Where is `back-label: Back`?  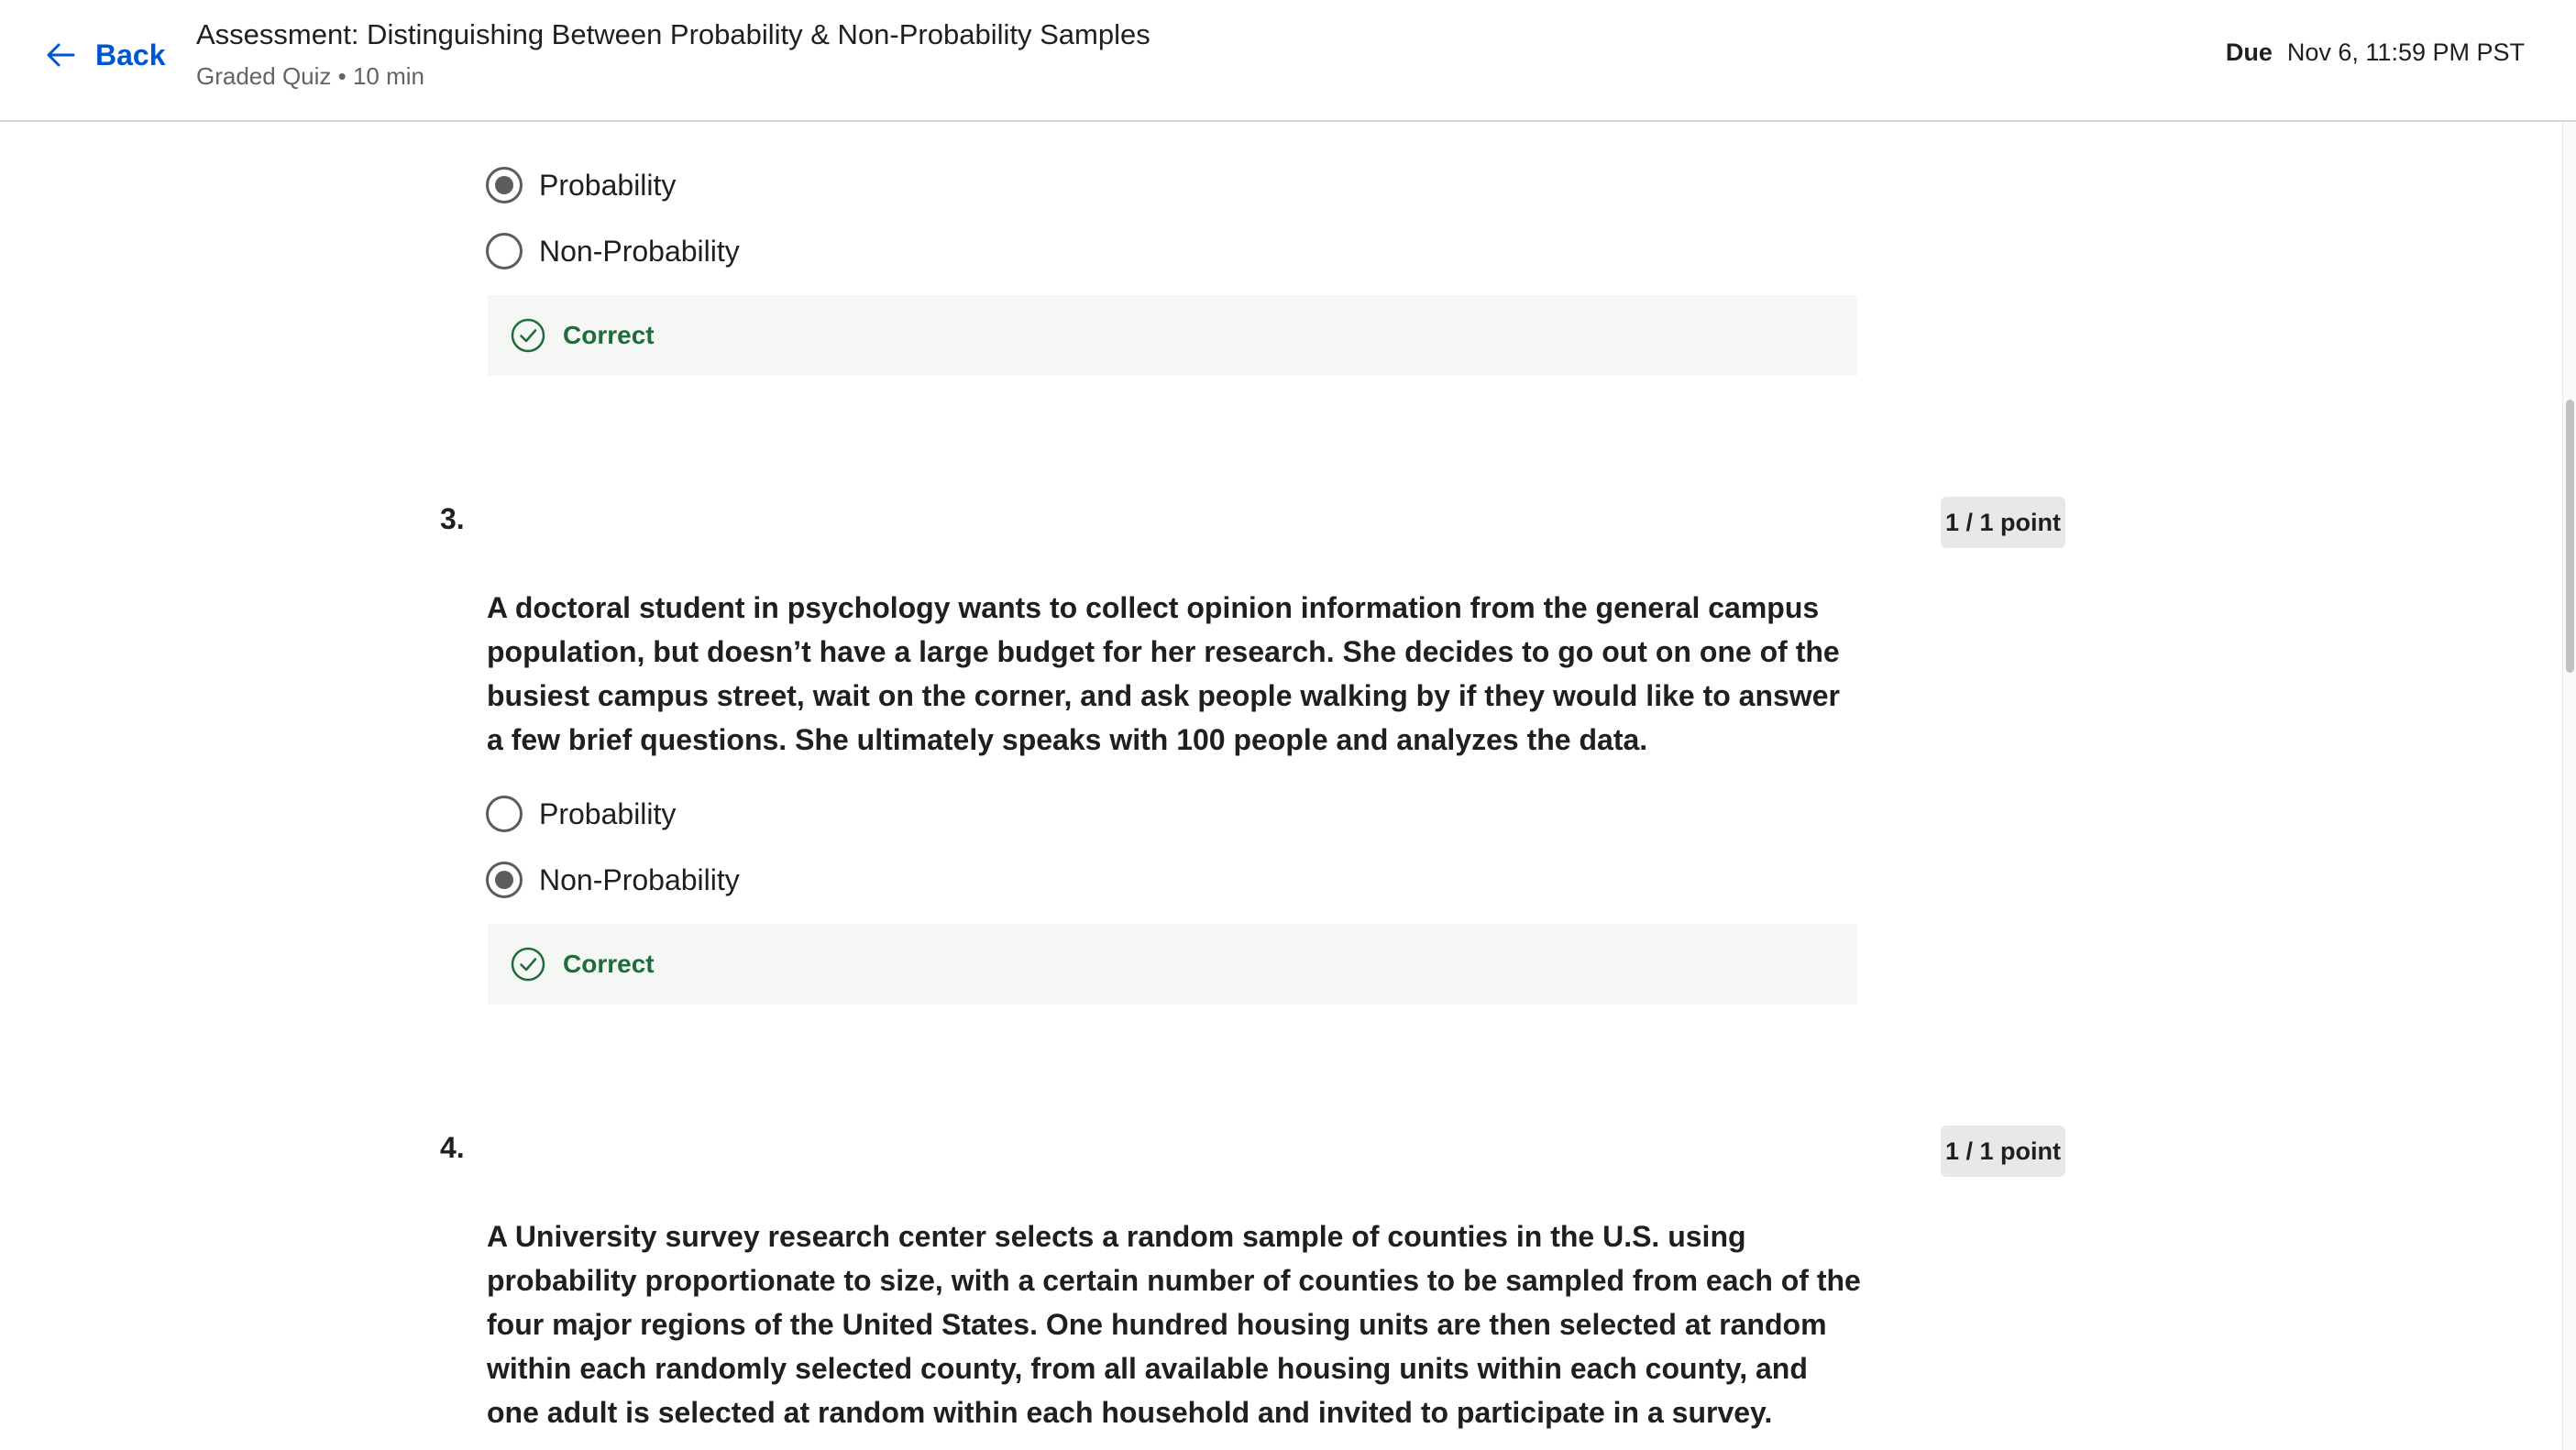 back-label: Back is located at coordinates (130, 54).